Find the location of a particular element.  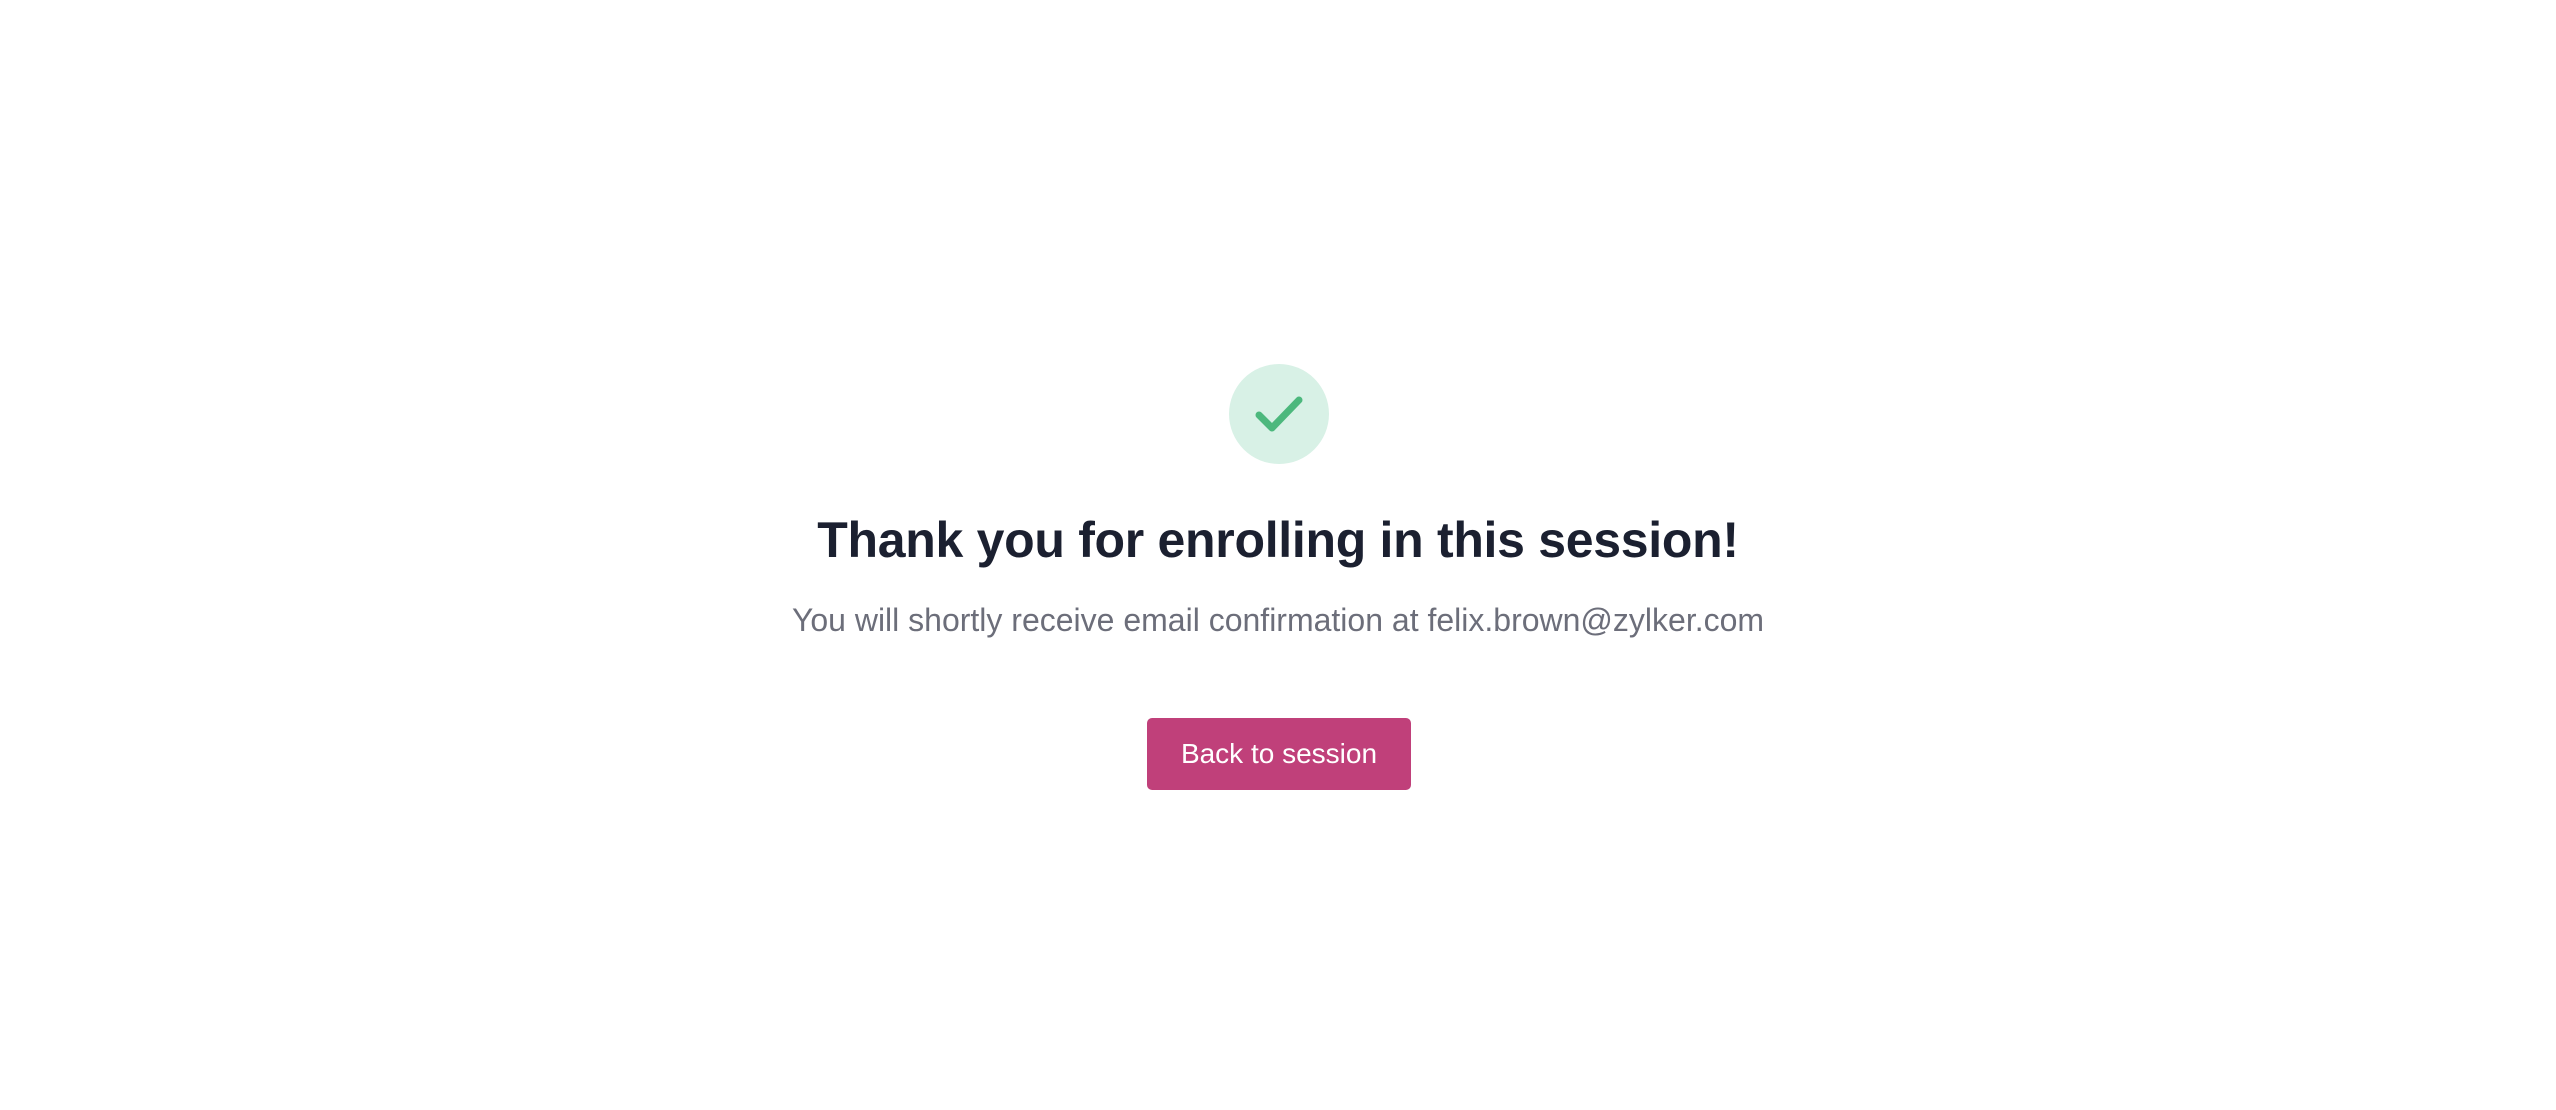

confirmation-email: felix.brown@zylker.com is located at coordinates (1596, 620).